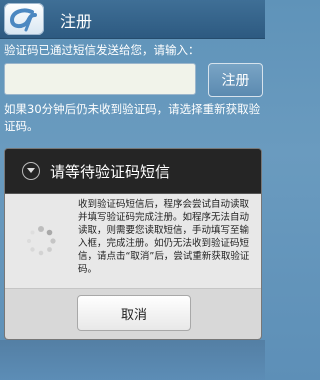  I want to click on register-button: 注册, so click(235, 80).